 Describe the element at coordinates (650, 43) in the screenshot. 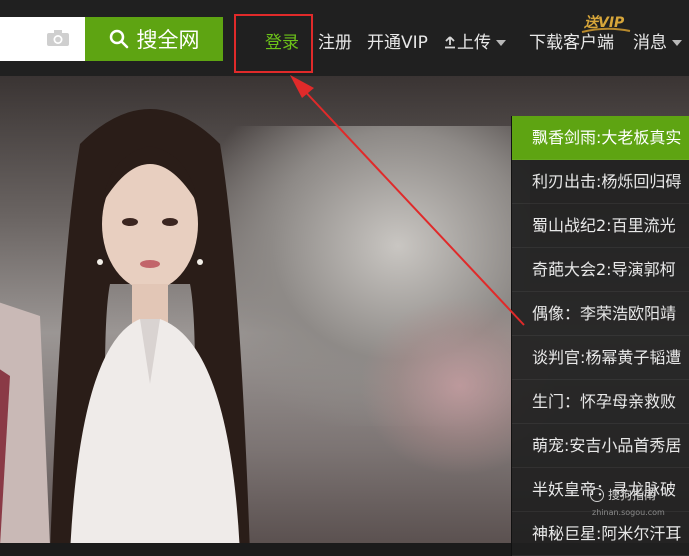

I see `messages-label: 消息` at that location.